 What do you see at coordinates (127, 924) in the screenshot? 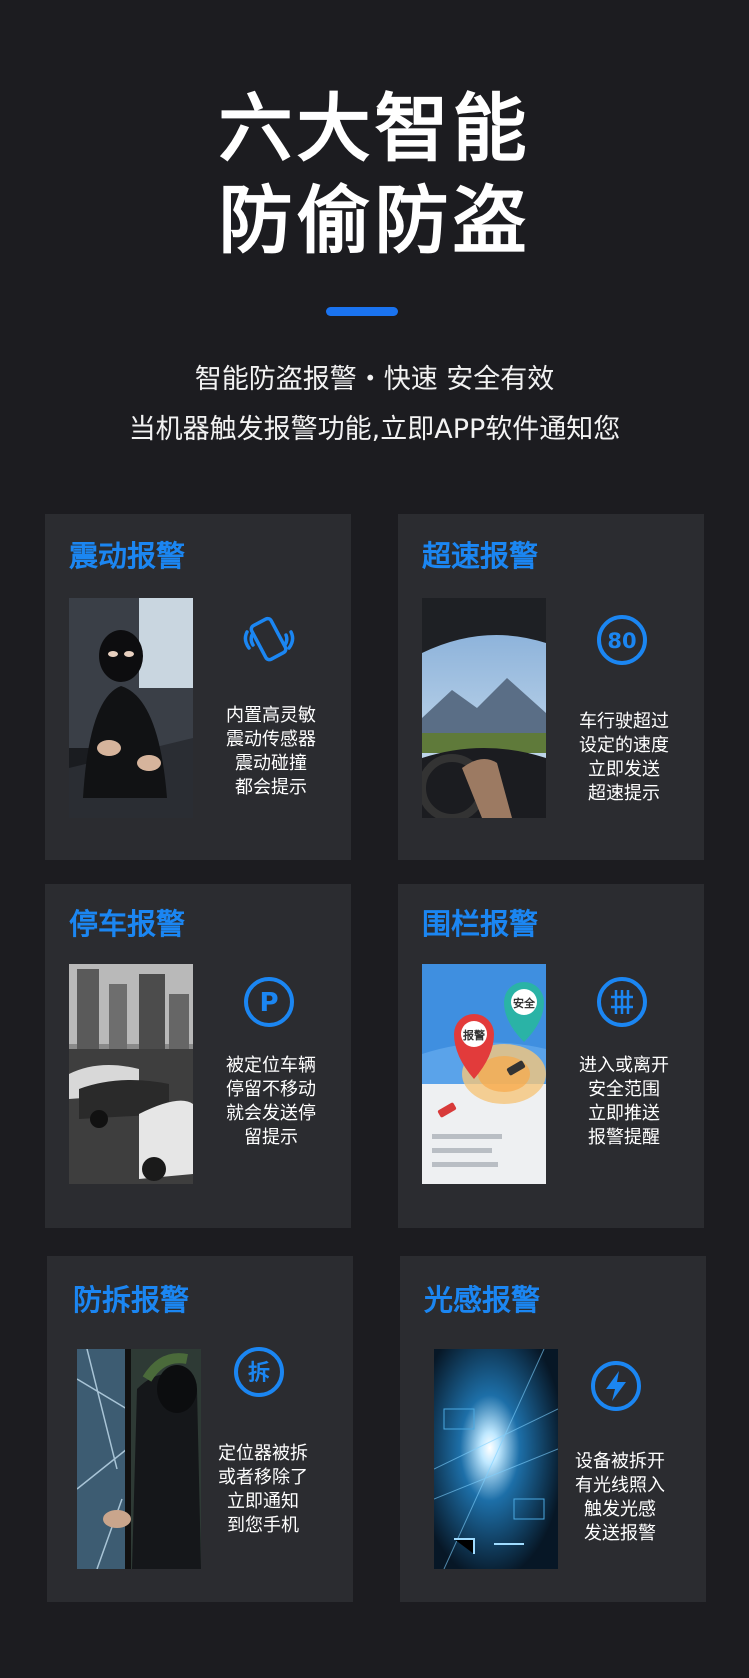
I see `card-title: 停车报警` at bounding box center [127, 924].